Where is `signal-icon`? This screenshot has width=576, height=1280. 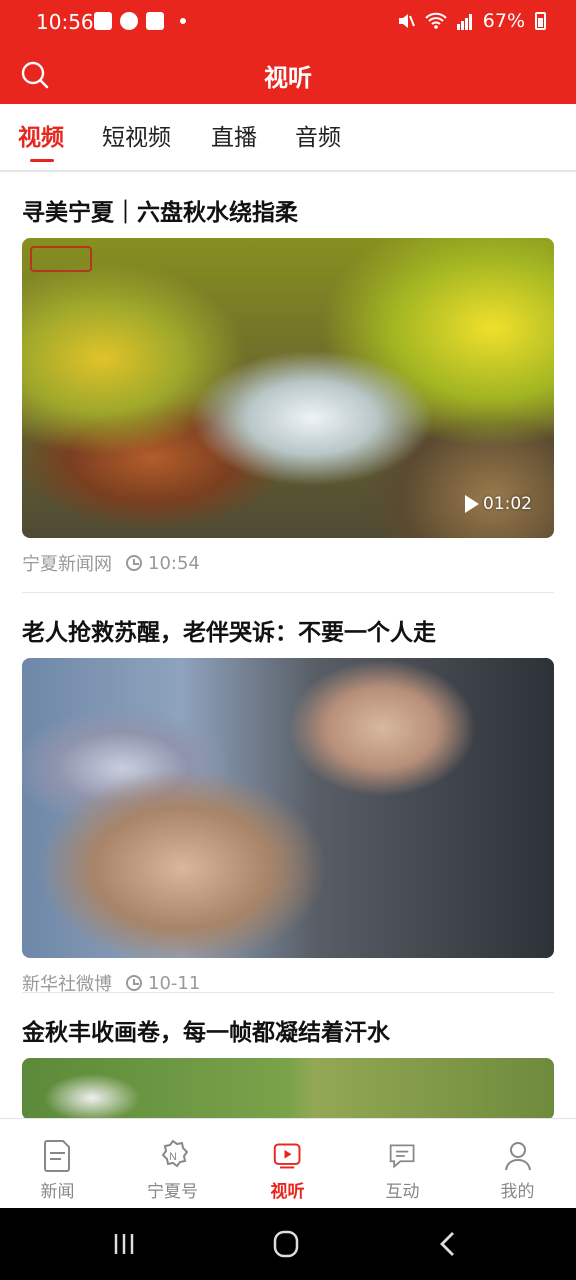
signal-icon is located at coordinates (464, 22).